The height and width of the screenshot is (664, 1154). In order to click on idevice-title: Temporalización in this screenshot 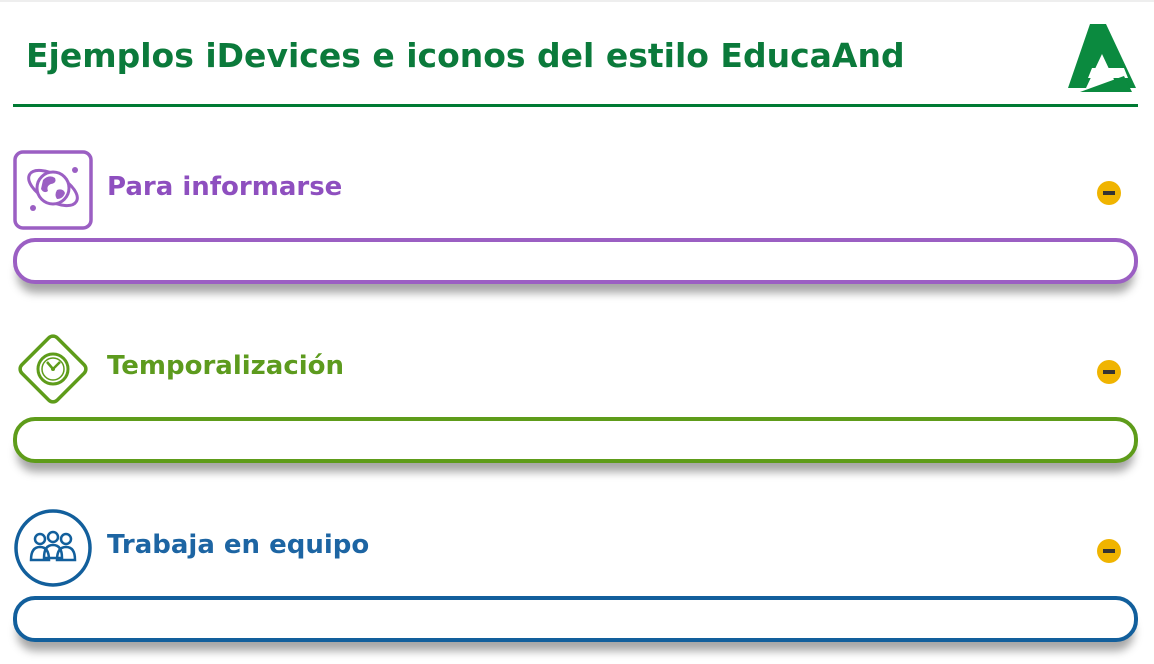, I will do `click(226, 366)`.